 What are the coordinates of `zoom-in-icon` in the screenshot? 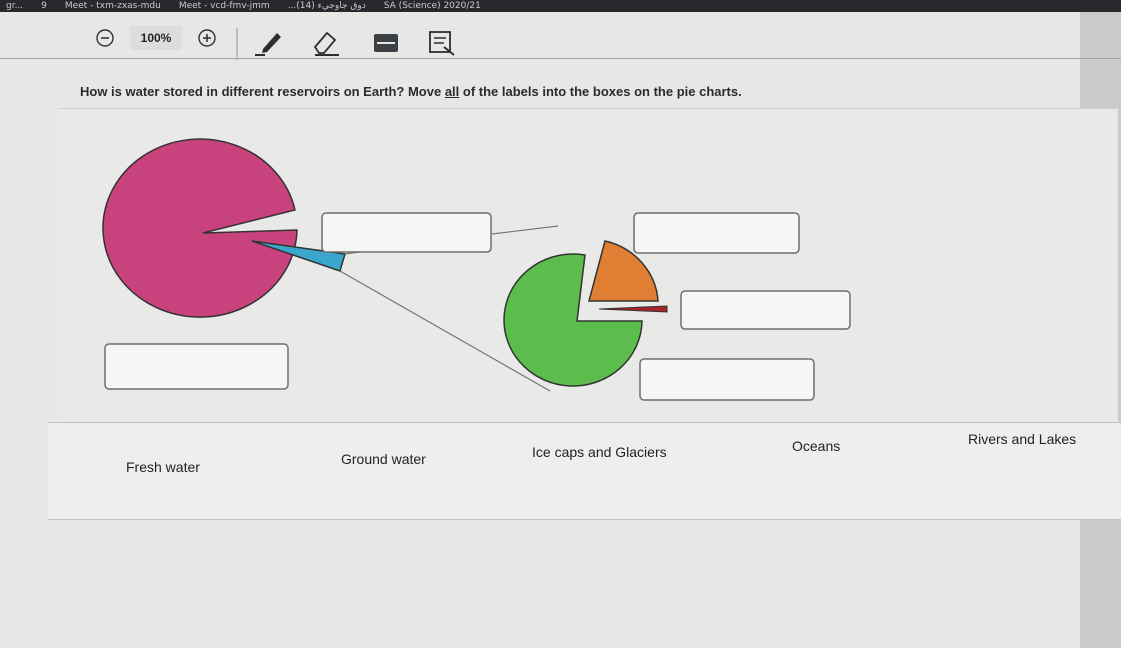 It's located at (207, 38).